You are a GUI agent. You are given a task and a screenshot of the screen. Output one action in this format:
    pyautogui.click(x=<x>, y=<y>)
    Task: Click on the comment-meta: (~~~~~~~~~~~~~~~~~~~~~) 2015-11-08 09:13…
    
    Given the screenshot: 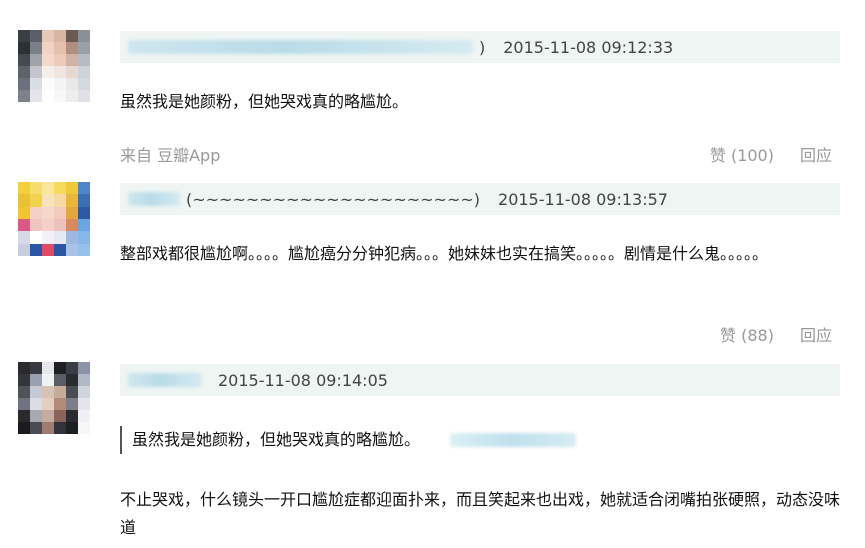 What is the action you would take?
    pyautogui.click(x=480, y=199)
    